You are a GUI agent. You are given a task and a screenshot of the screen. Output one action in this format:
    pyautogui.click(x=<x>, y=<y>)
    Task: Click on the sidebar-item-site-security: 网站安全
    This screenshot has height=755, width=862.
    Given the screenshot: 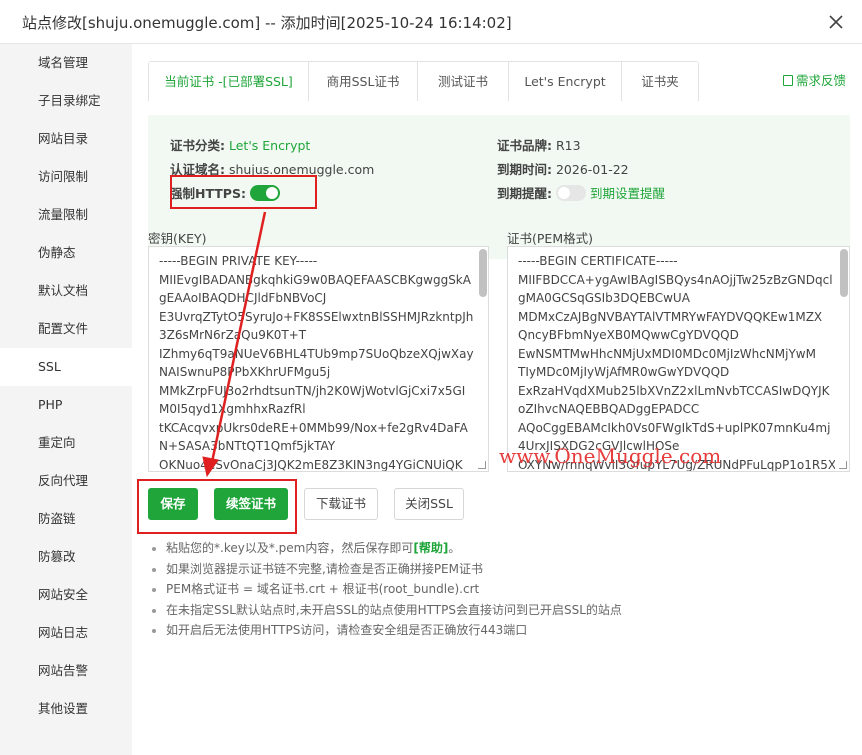 What is the action you would take?
    pyautogui.click(x=66, y=595)
    